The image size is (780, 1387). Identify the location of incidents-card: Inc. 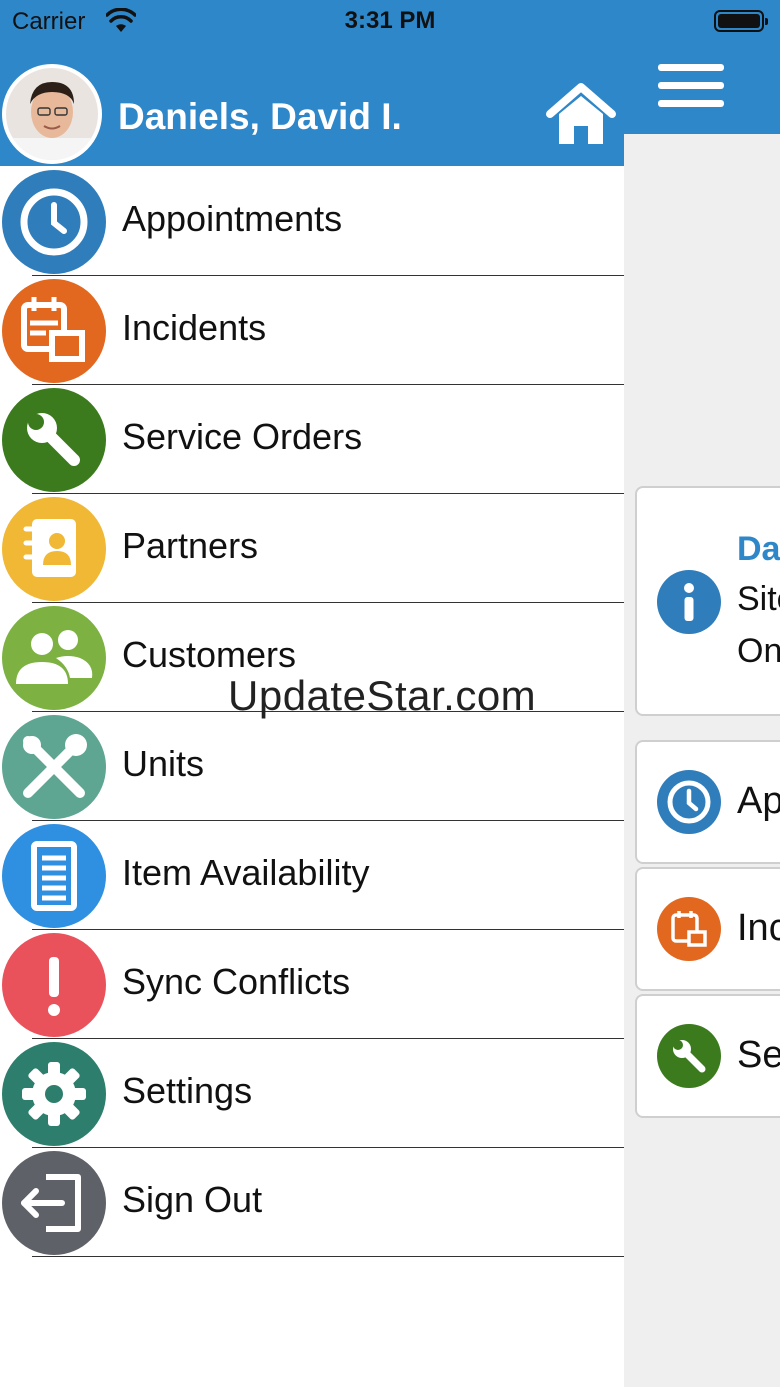
(707, 929).